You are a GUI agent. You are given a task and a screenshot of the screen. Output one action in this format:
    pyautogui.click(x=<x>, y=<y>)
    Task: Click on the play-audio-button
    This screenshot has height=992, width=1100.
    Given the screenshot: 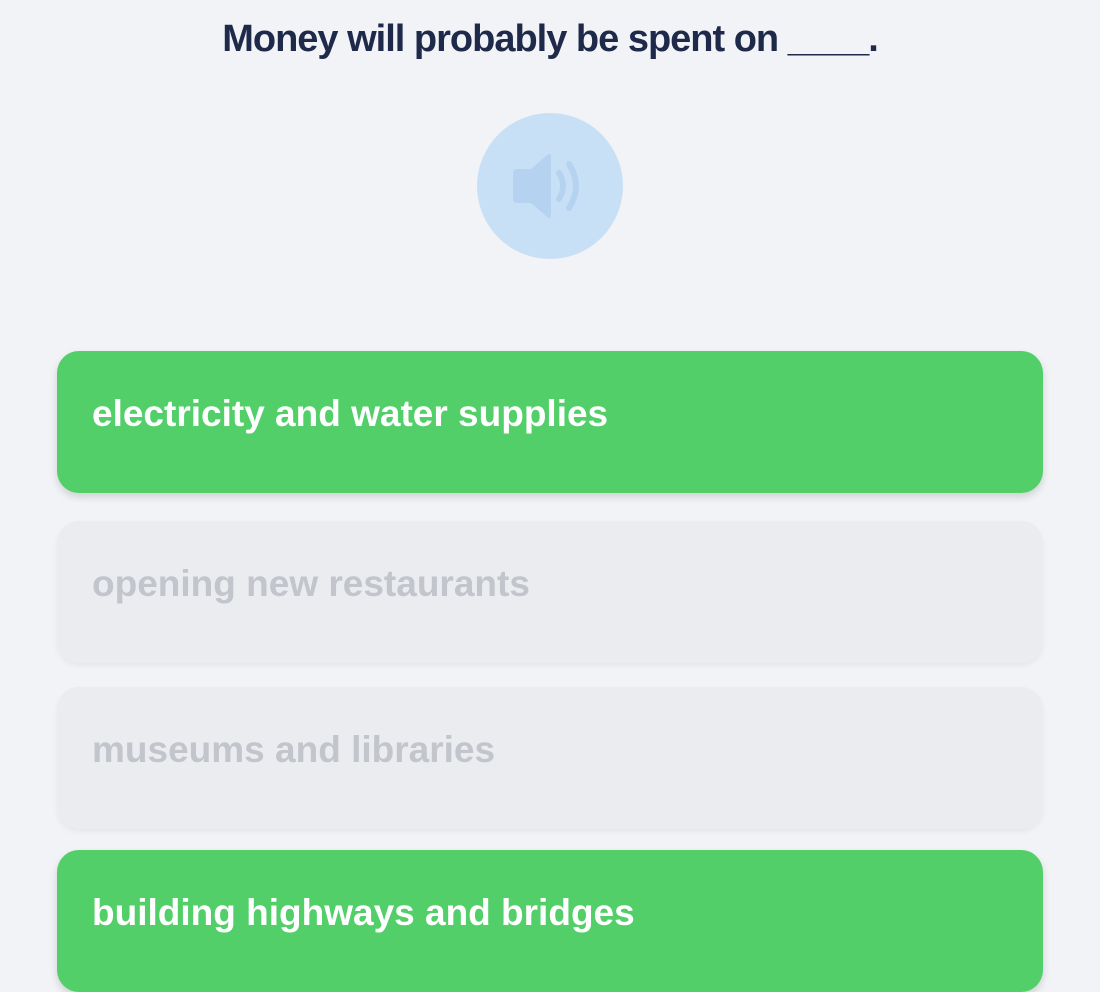 What is the action you would take?
    pyautogui.click(x=550, y=186)
    